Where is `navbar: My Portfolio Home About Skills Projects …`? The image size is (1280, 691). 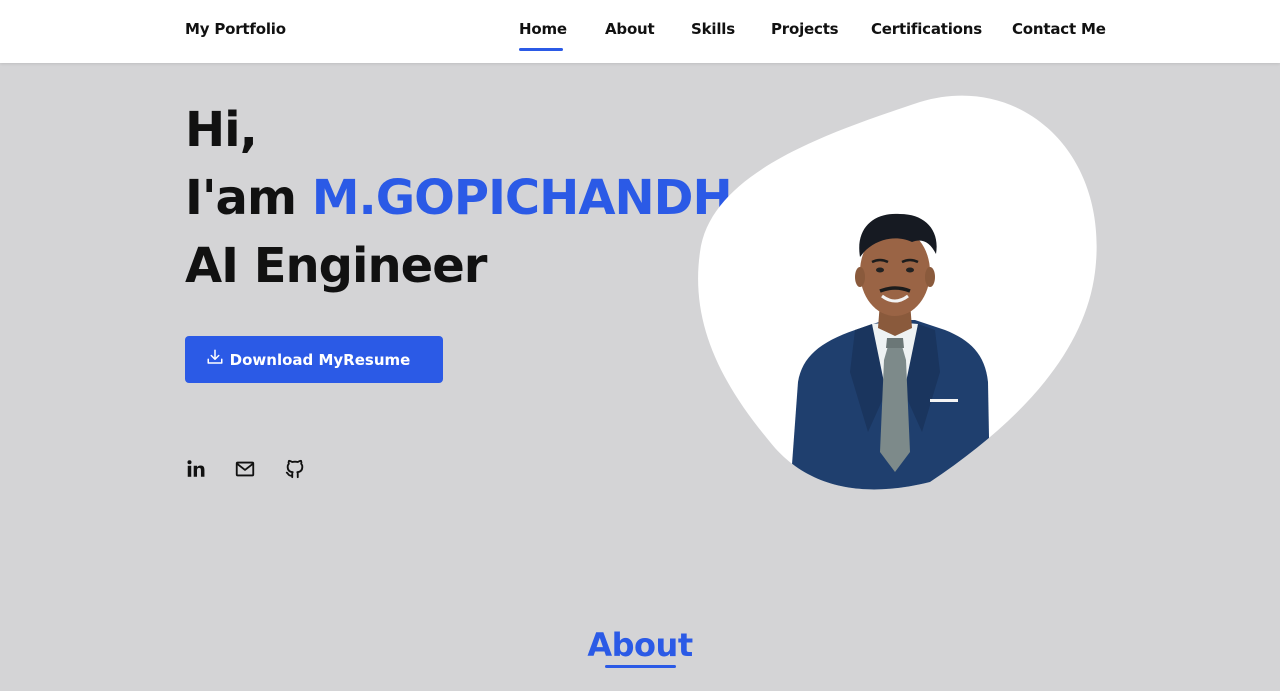
navbar: My Portfolio Home About Skills Projects … is located at coordinates (640, 31).